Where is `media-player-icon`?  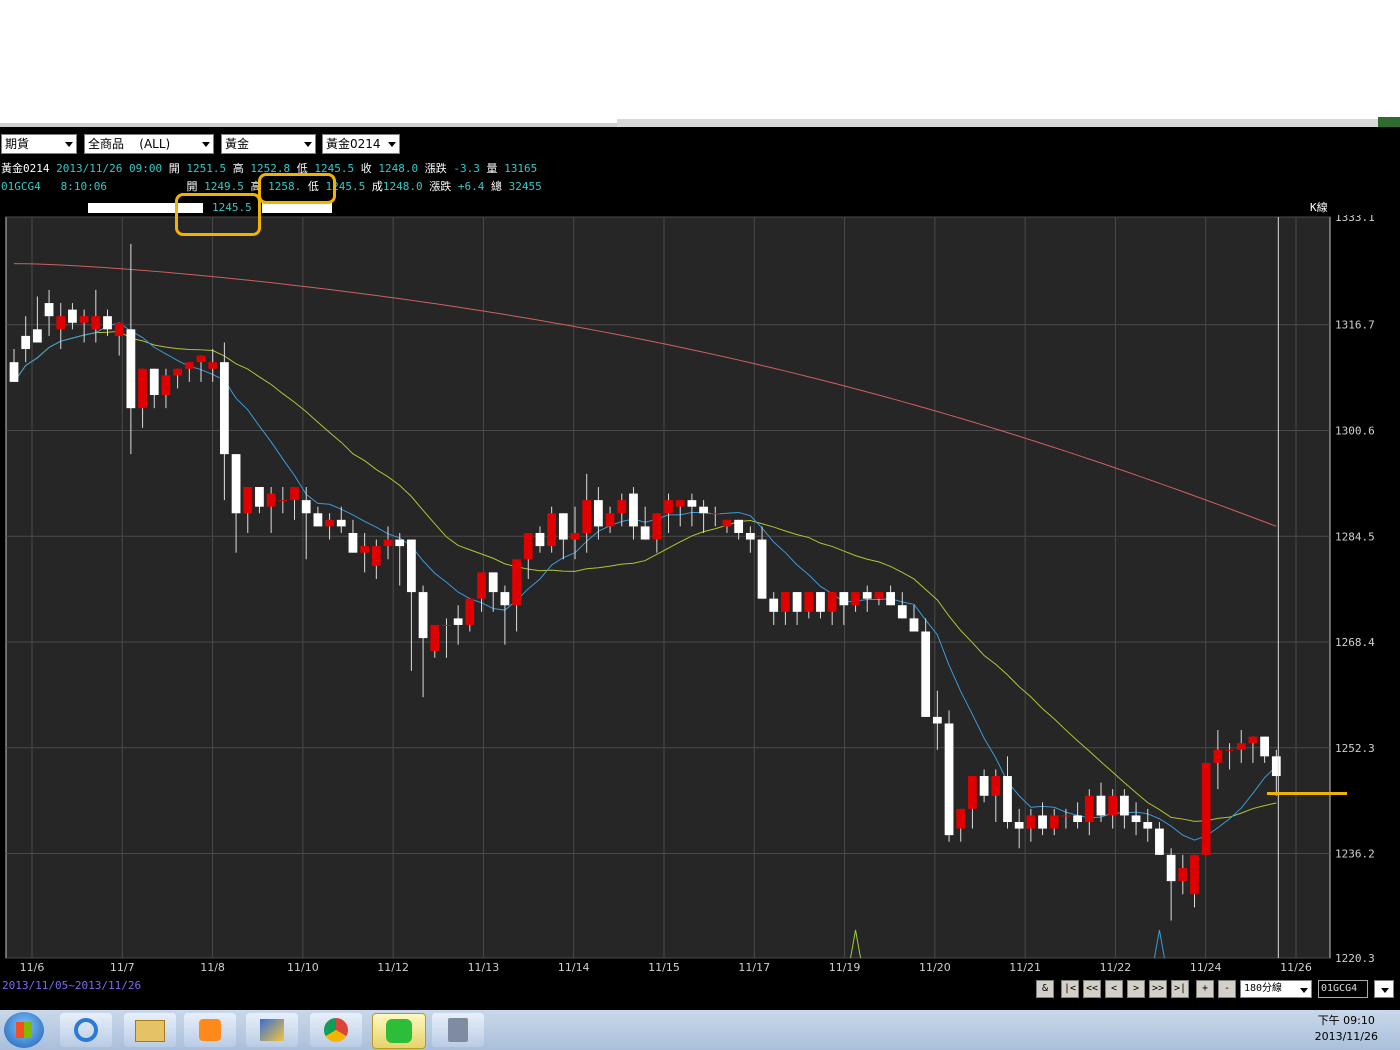 media-player-icon is located at coordinates (210, 1030).